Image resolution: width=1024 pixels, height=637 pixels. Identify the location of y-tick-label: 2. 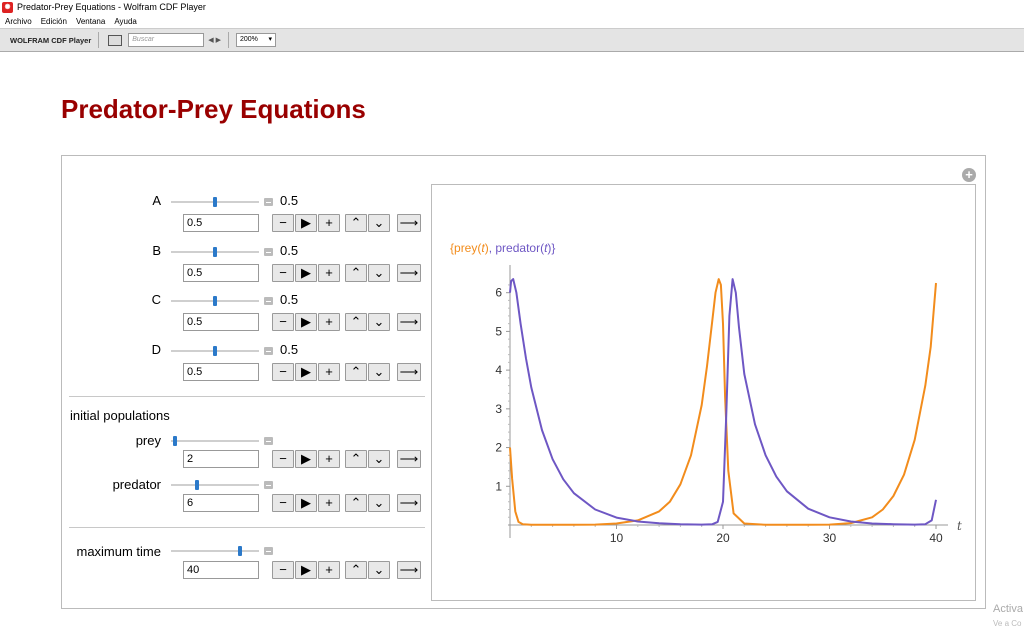
(498, 448).